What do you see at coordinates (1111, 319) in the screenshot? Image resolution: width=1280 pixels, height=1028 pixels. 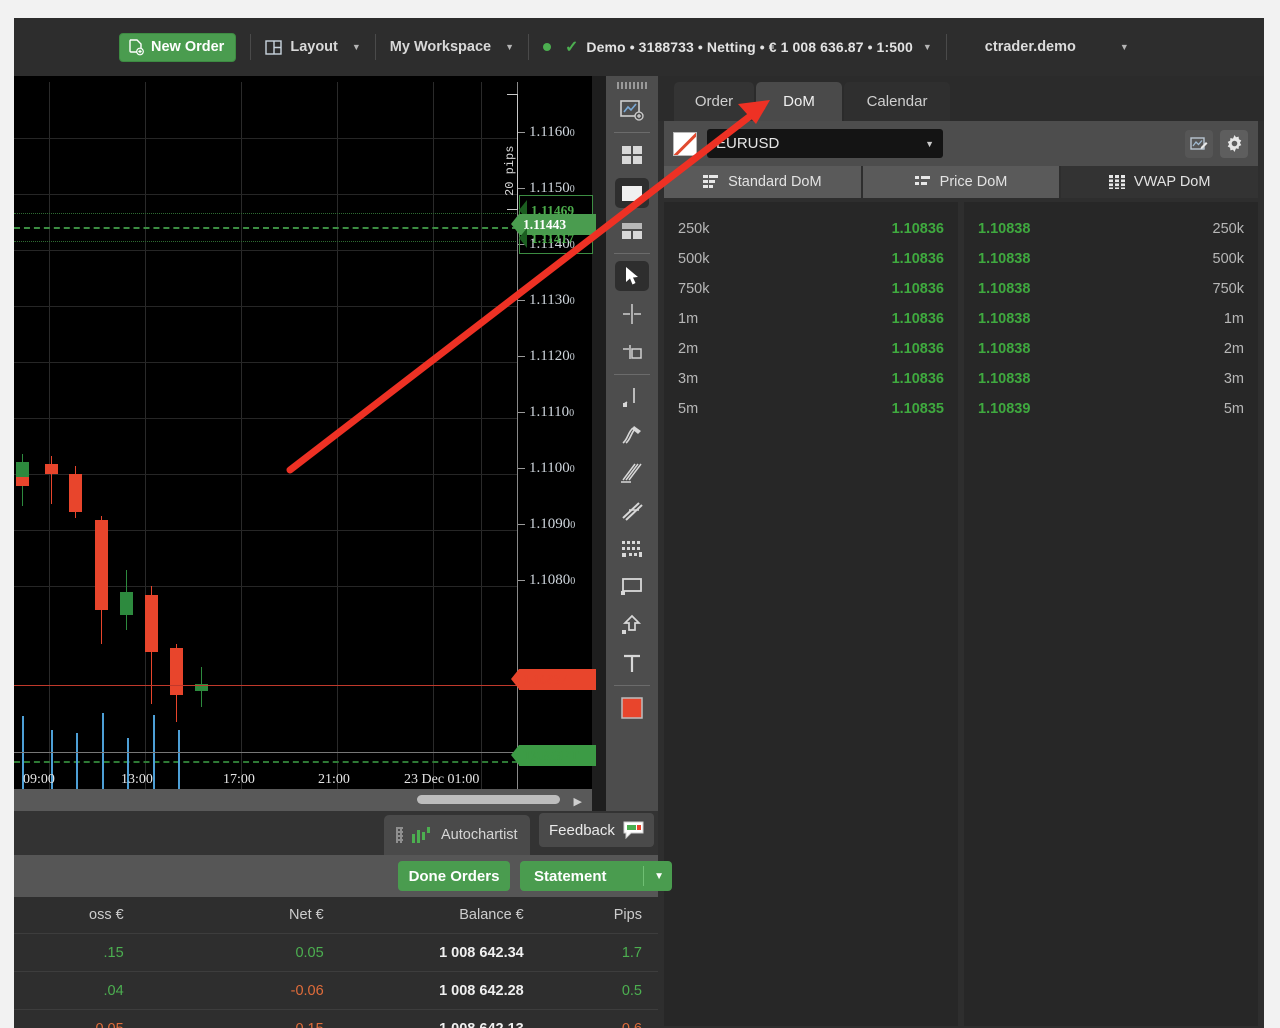 I see `dom-ask-row: 1.10838 1m` at bounding box center [1111, 319].